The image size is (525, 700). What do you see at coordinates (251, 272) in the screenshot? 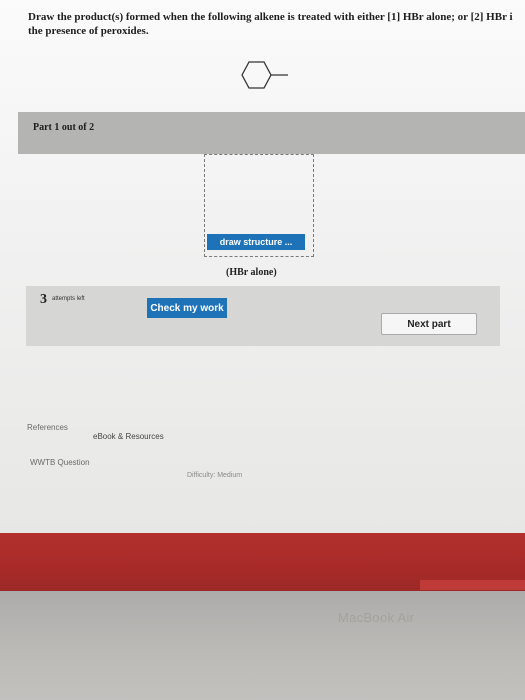
I see `reaction-condition-label: (HBr alone)` at bounding box center [251, 272].